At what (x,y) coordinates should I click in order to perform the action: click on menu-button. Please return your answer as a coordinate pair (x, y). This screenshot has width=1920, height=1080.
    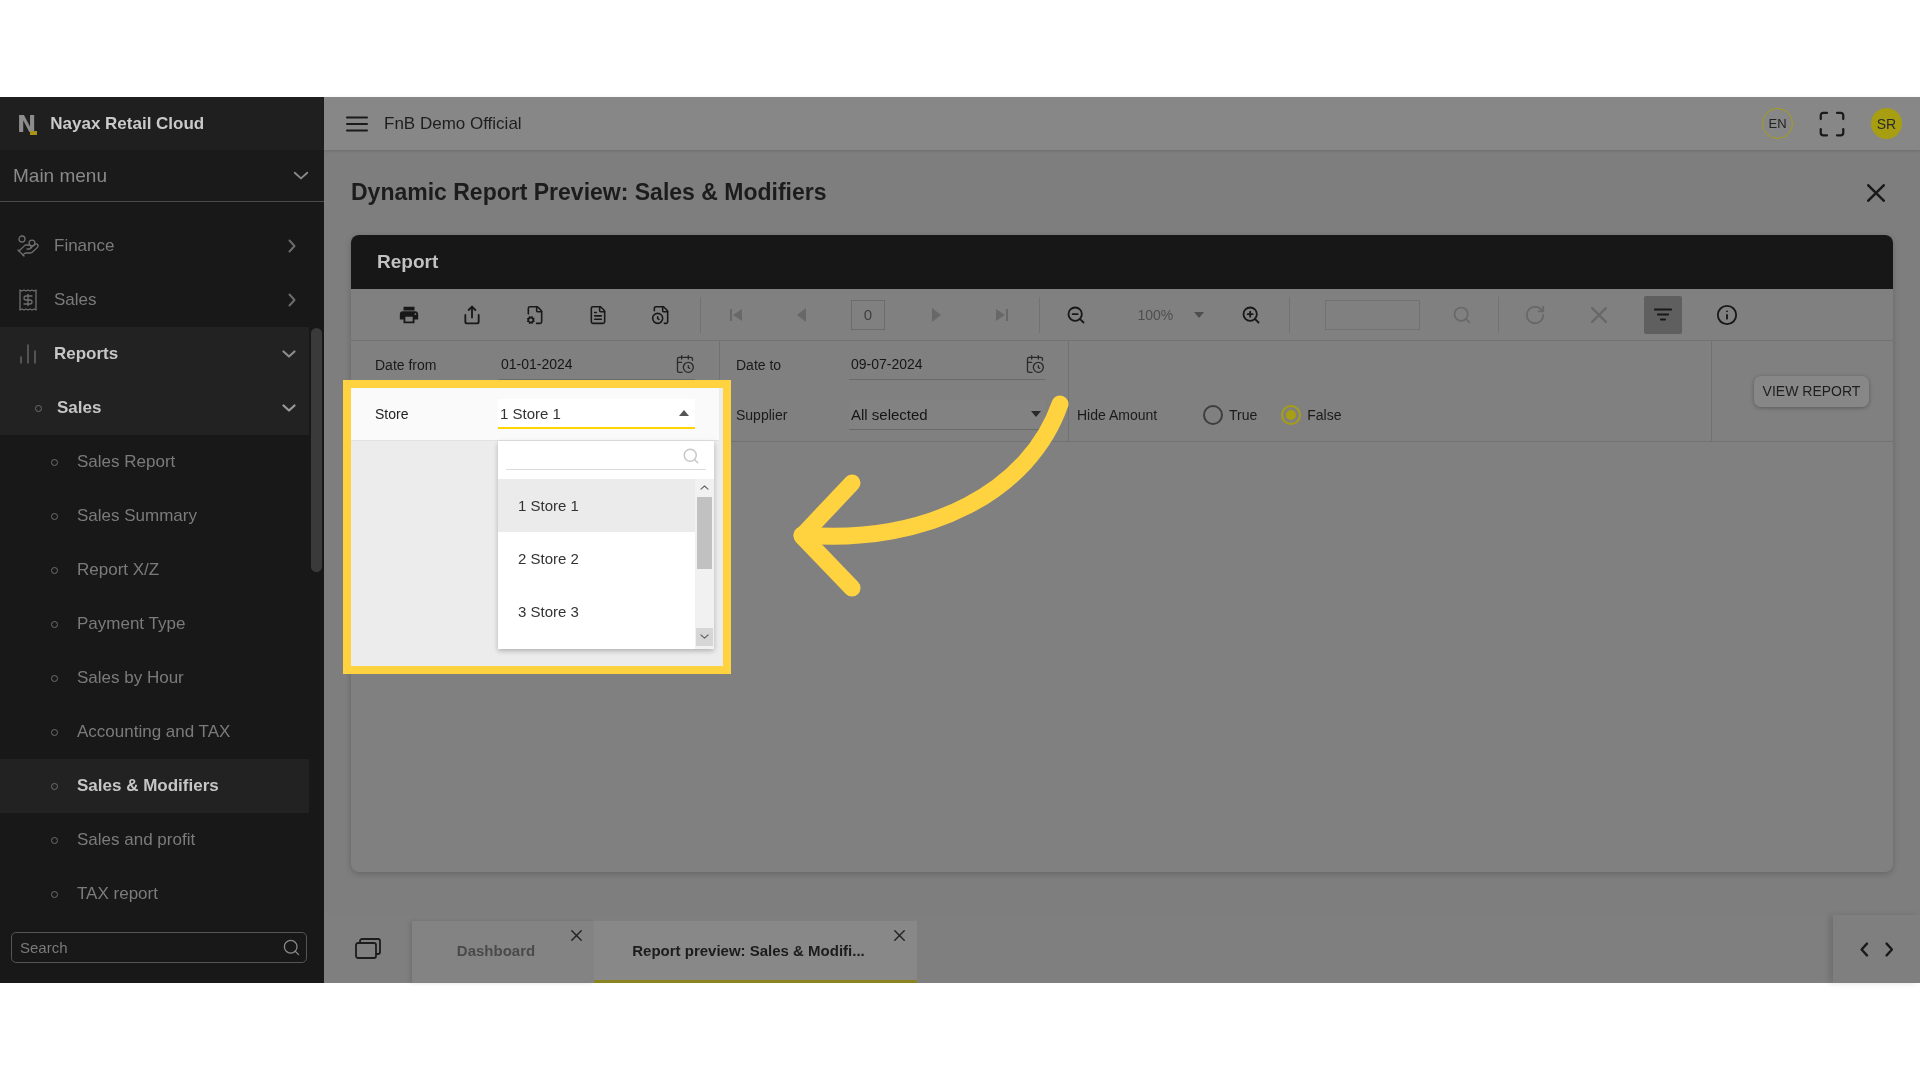
    Looking at the image, I should click on (357, 123).